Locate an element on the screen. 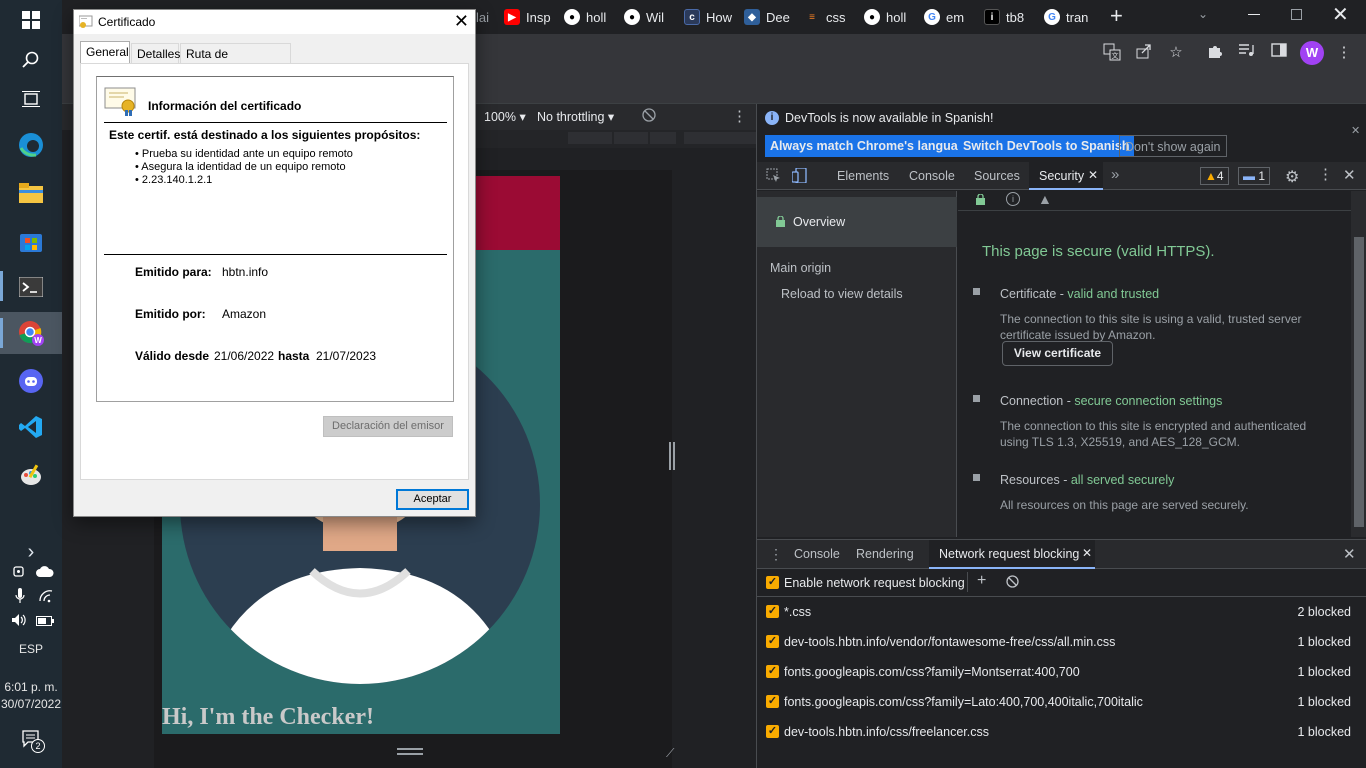 The image size is (1366, 768). task-view-icon is located at coordinates (31, 99).